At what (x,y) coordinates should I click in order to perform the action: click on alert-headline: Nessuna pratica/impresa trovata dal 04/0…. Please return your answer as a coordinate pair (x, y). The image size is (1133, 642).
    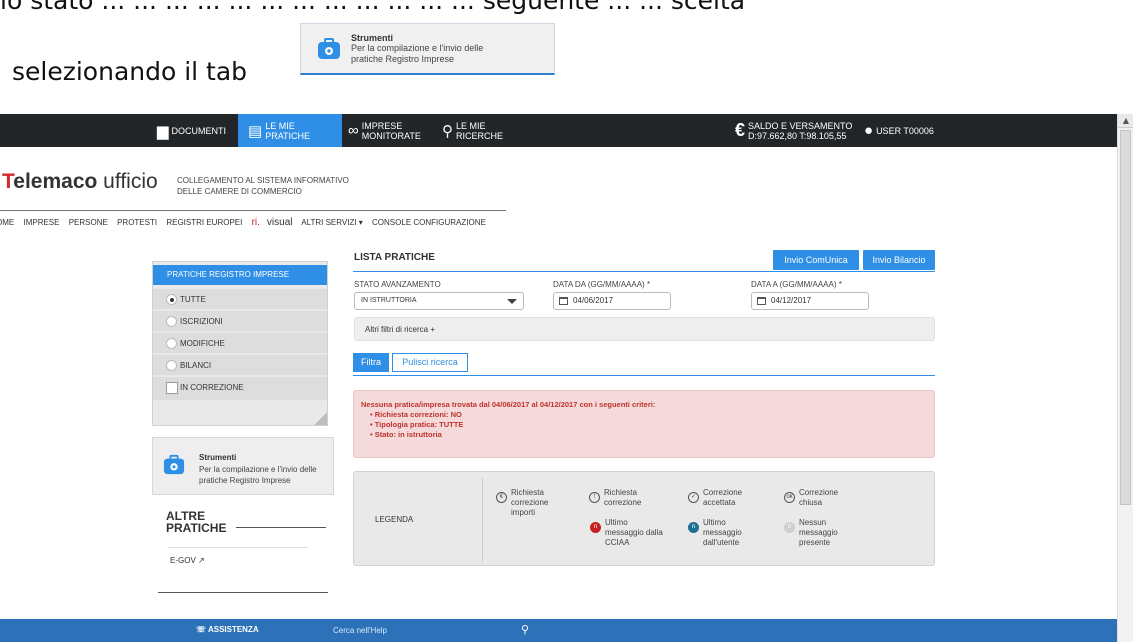
    Looking at the image, I should click on (508, 404).